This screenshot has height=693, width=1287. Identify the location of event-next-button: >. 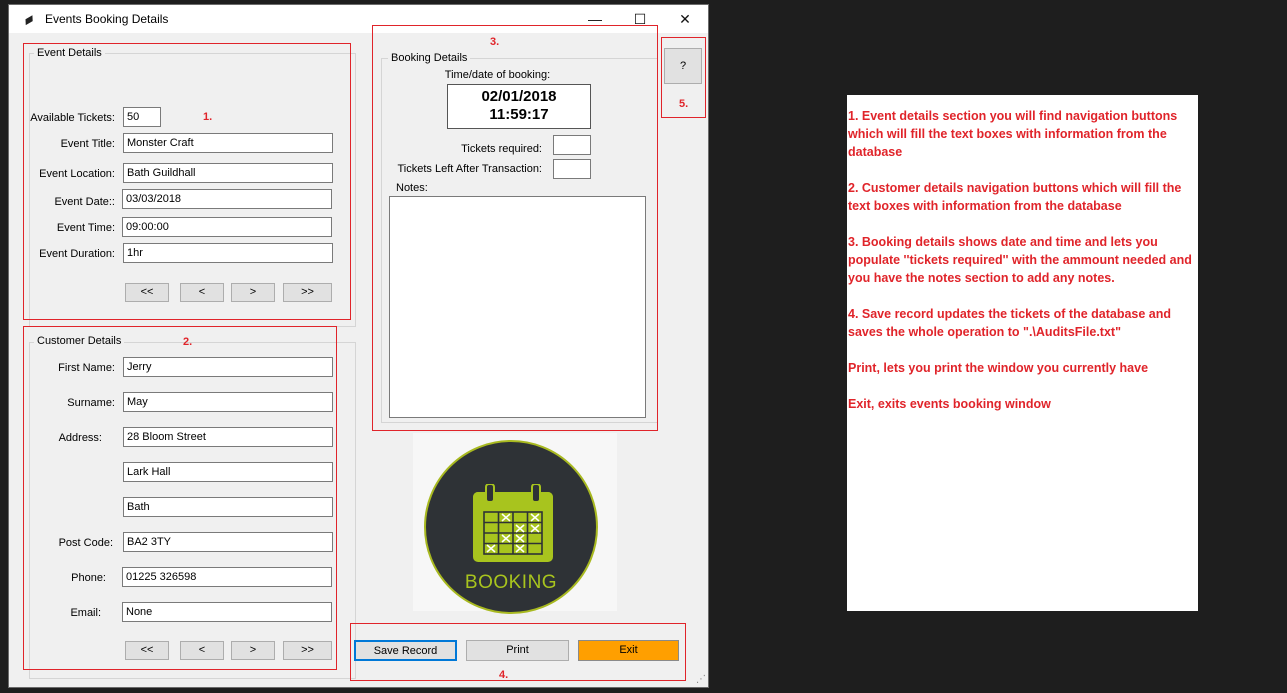
(253, 292).